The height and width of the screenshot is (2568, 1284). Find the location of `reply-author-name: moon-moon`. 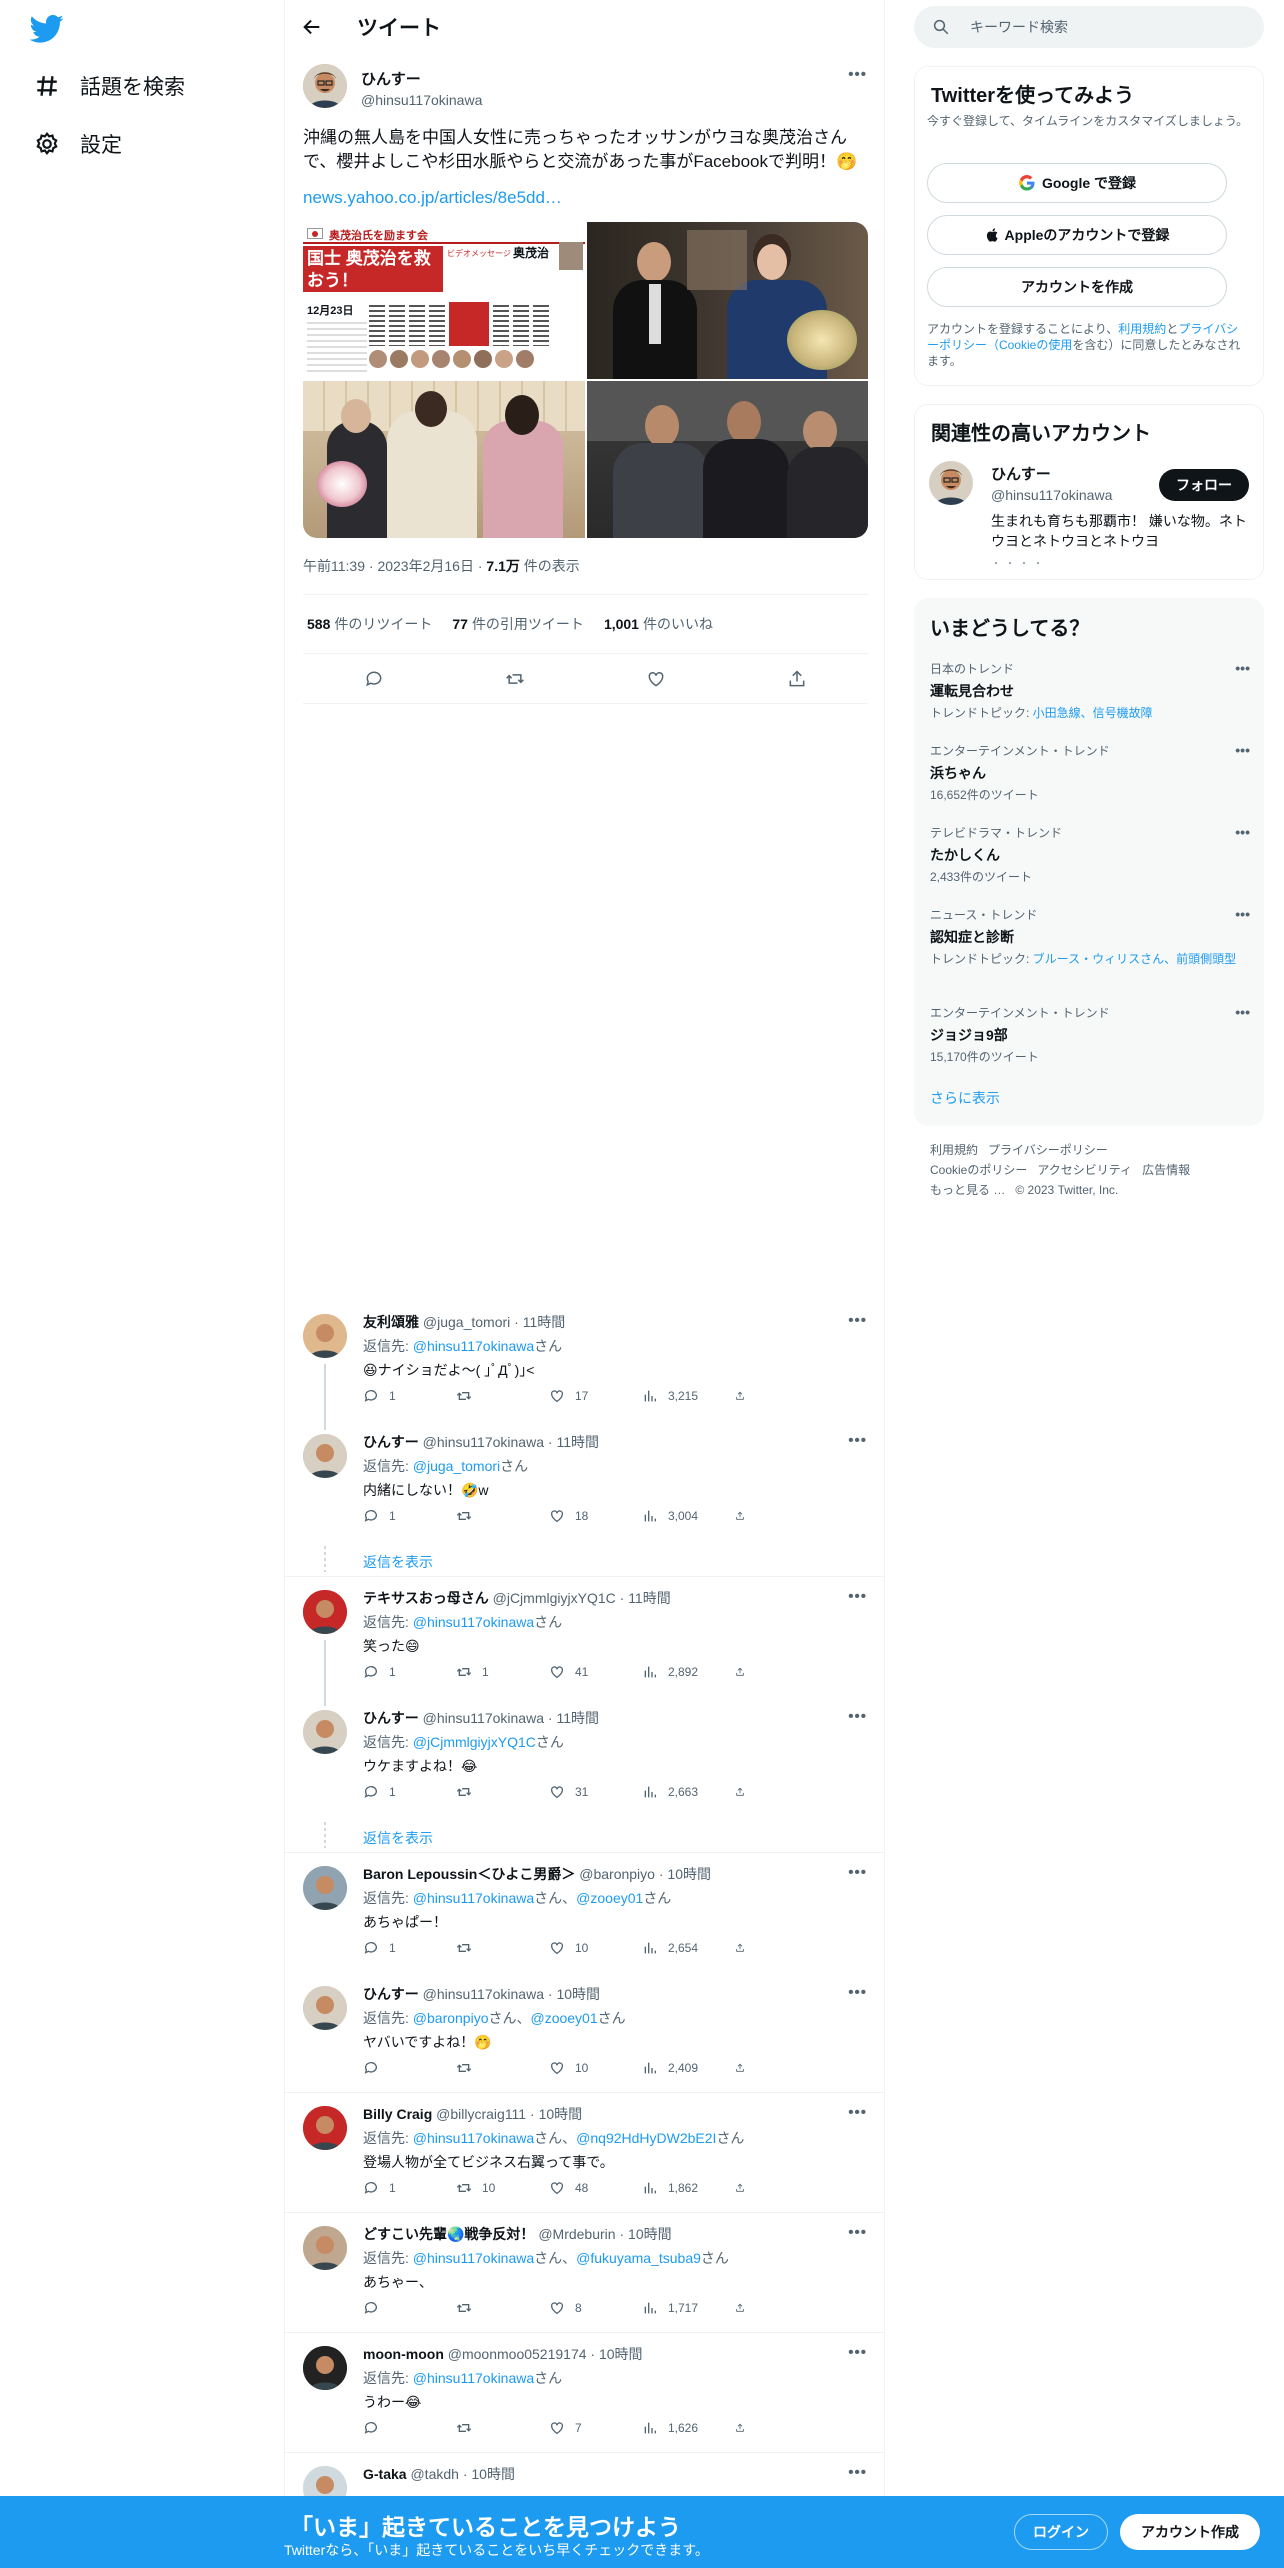

reply-author-name: moon-moon is located at coordinates (403, 2354).